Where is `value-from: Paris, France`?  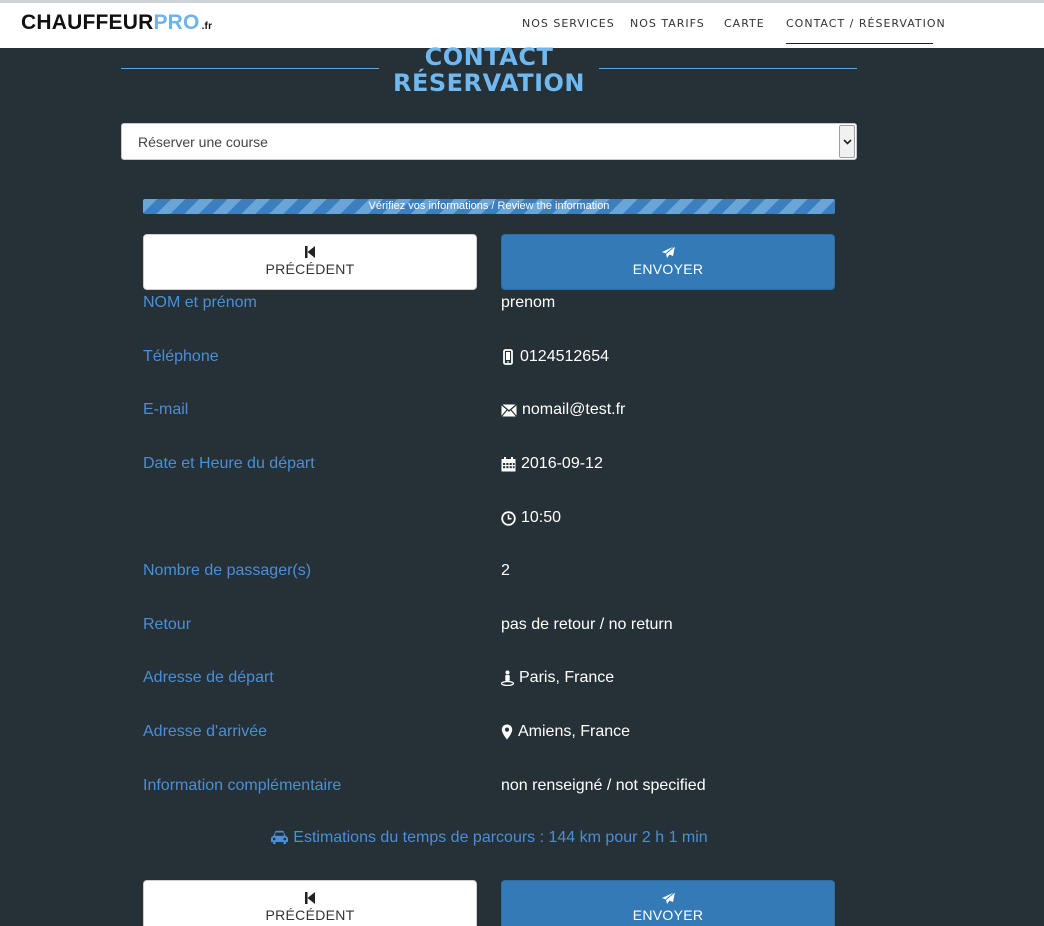
value-from: Paris, France is located at coordinates (557, 678).